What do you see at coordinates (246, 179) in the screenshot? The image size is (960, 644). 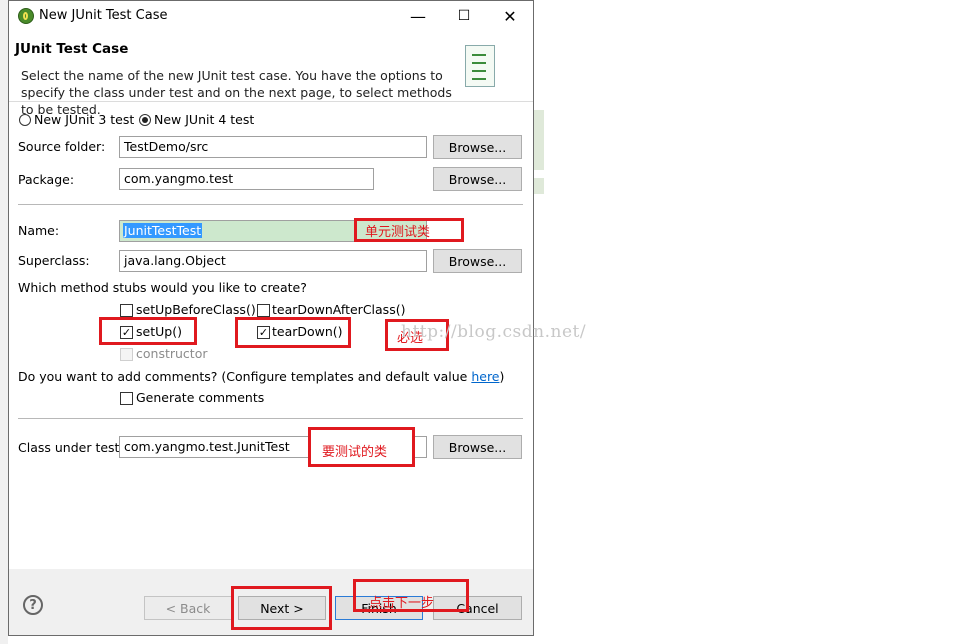 I see `package-input: com.yangmo.test` at bounding box center [246, 179].